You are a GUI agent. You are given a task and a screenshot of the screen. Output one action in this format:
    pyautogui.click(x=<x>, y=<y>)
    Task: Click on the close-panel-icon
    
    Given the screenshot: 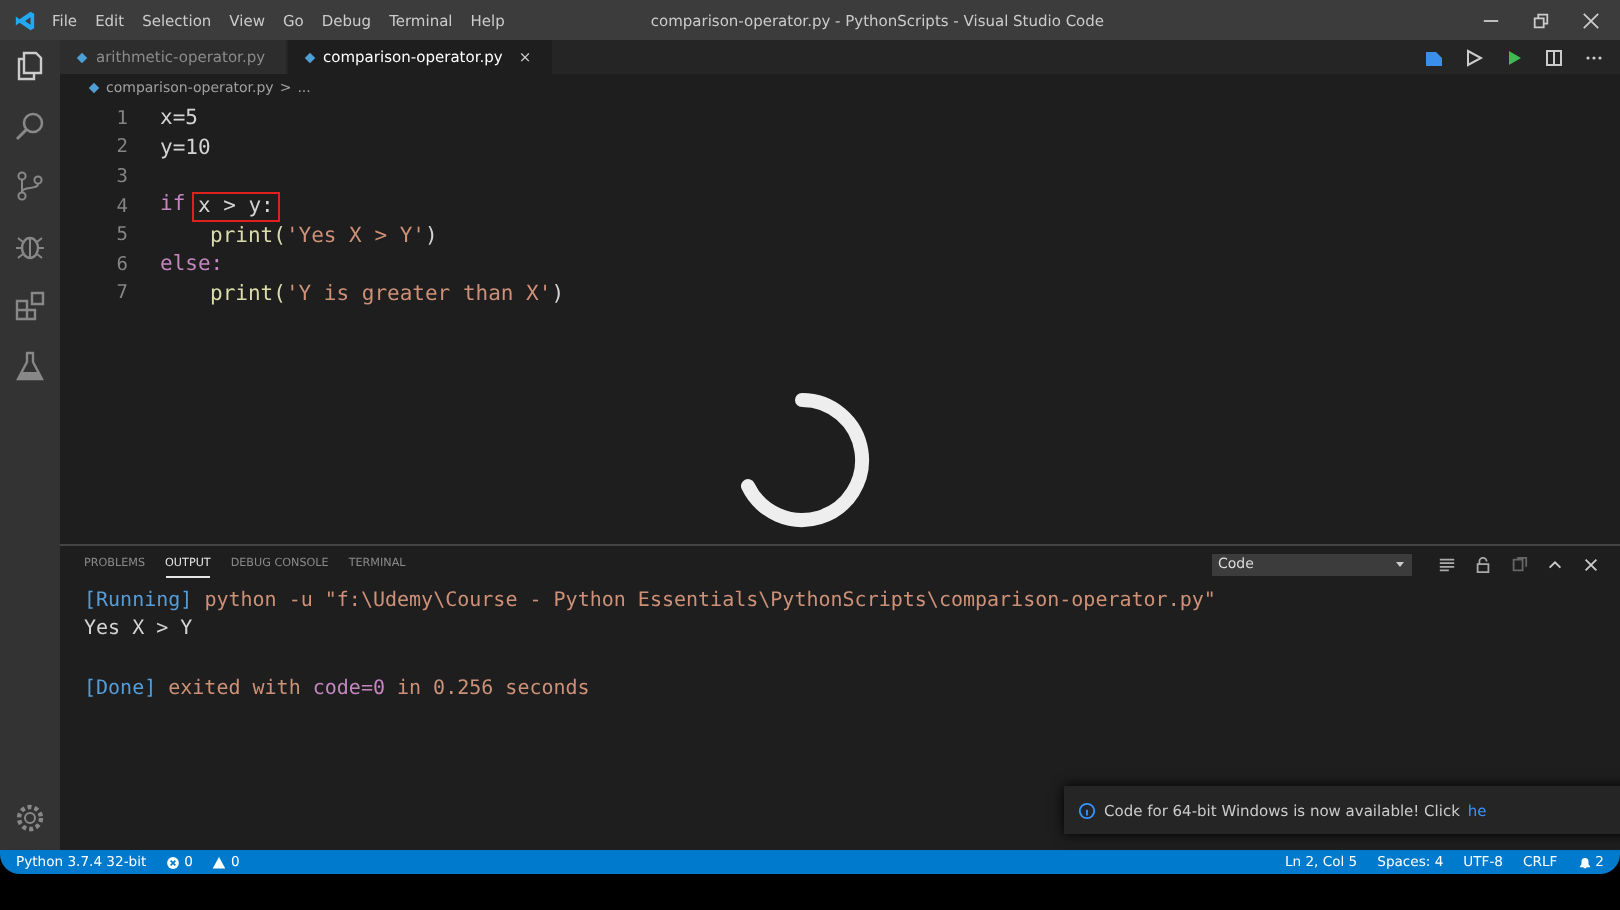 What is the action you would take?
    pyautogui.click(x=1591, y=564)
    